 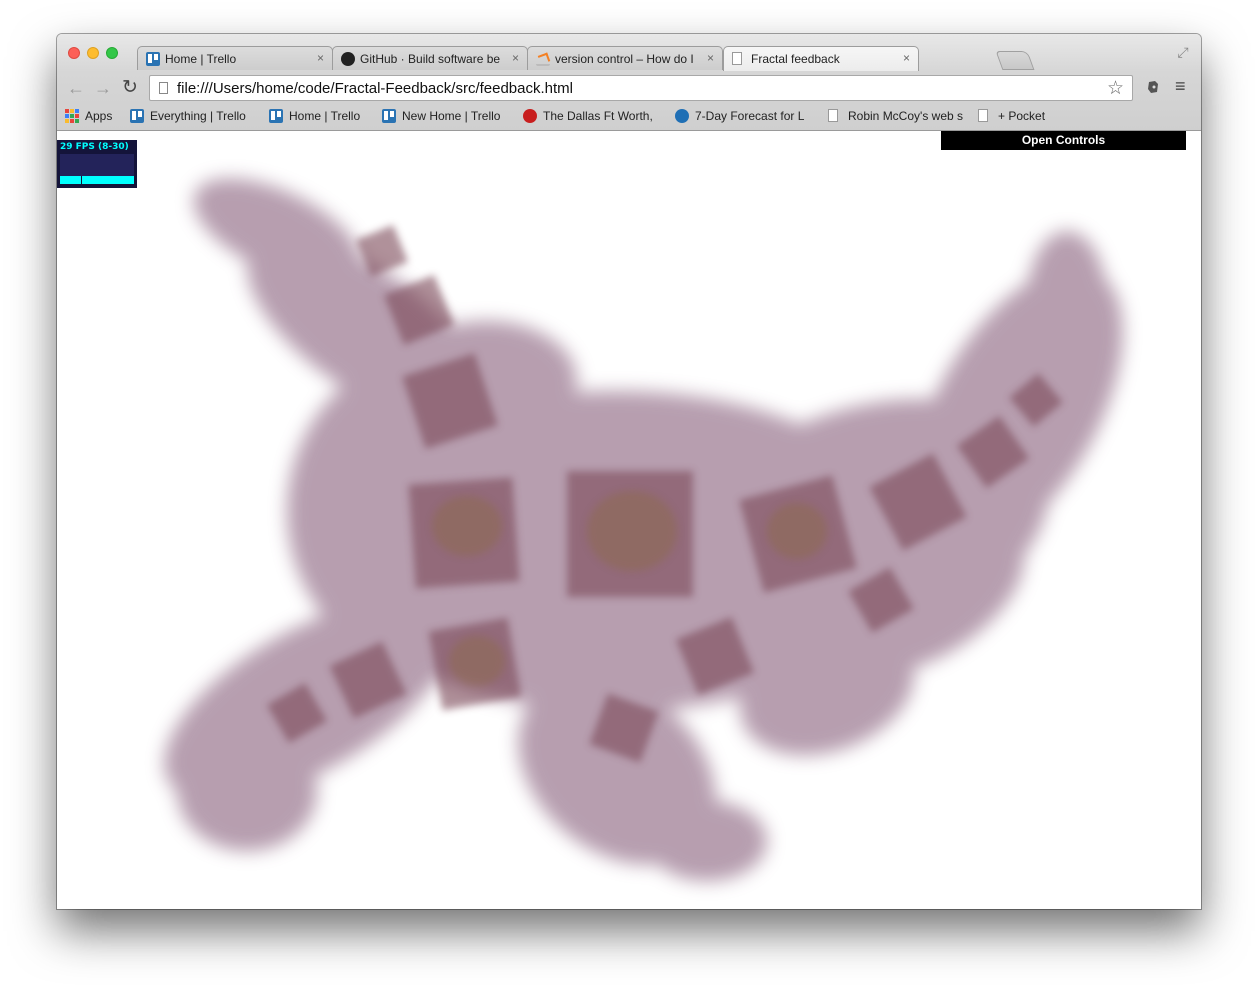 What do you see at coordinates (201, 59) in the screenshot?
I see `tab-title: Home | Trello` at bounding box center [201, 59].